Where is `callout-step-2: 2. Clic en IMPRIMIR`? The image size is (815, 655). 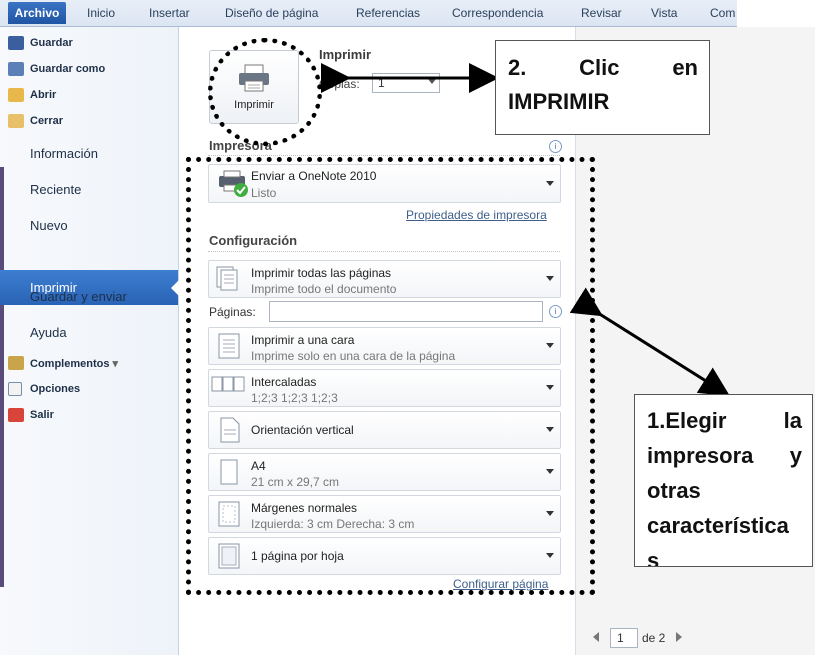
callout-step-2: 2. Clic en IMPRIMIR is located at coordinates (602, 87).